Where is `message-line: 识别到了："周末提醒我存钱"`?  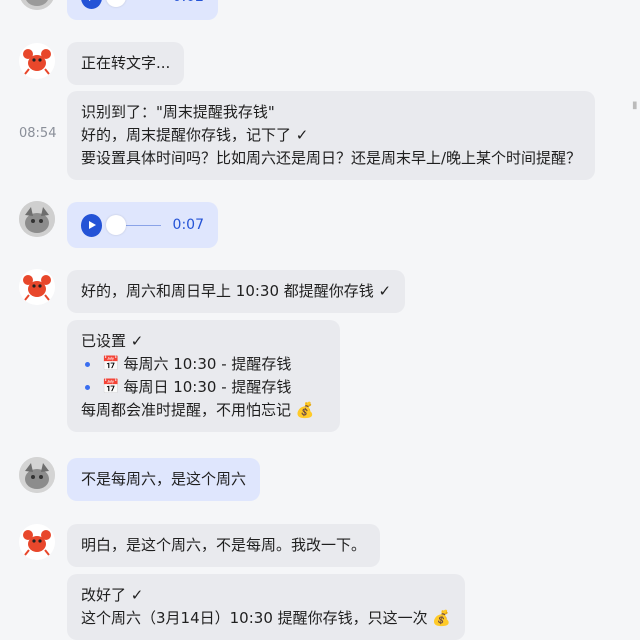 message-line: 识别到了："周末提醒我存钱" is located at coordinates (178, 112).